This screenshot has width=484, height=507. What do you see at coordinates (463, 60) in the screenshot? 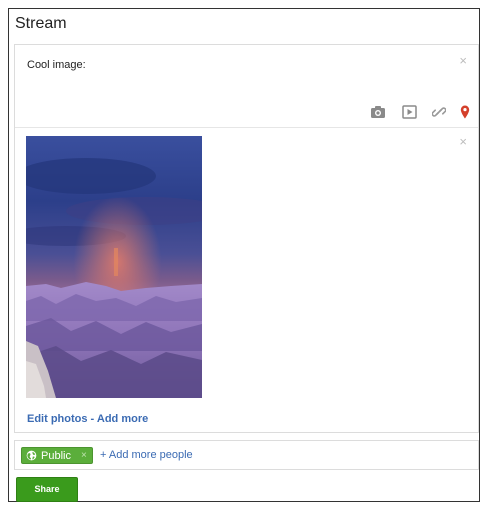
I see `close-composer-icon: ×` at bounding box center [463, 60].